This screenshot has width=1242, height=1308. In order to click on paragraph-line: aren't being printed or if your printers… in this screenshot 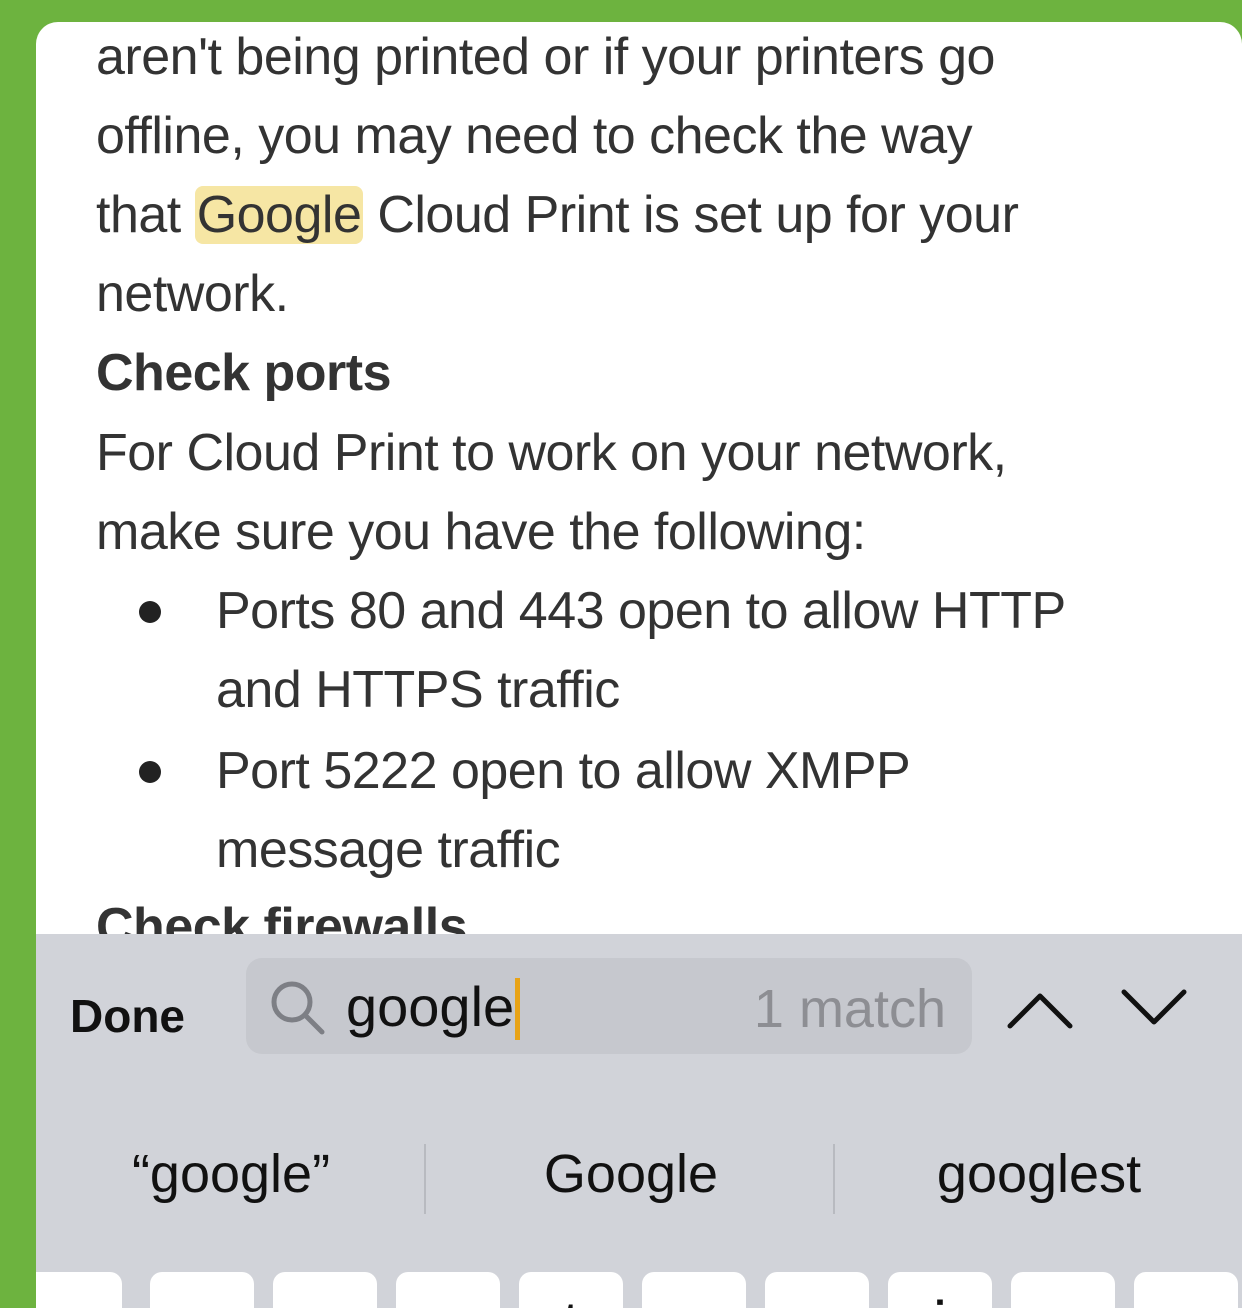, I will do `click(545, 57)`.